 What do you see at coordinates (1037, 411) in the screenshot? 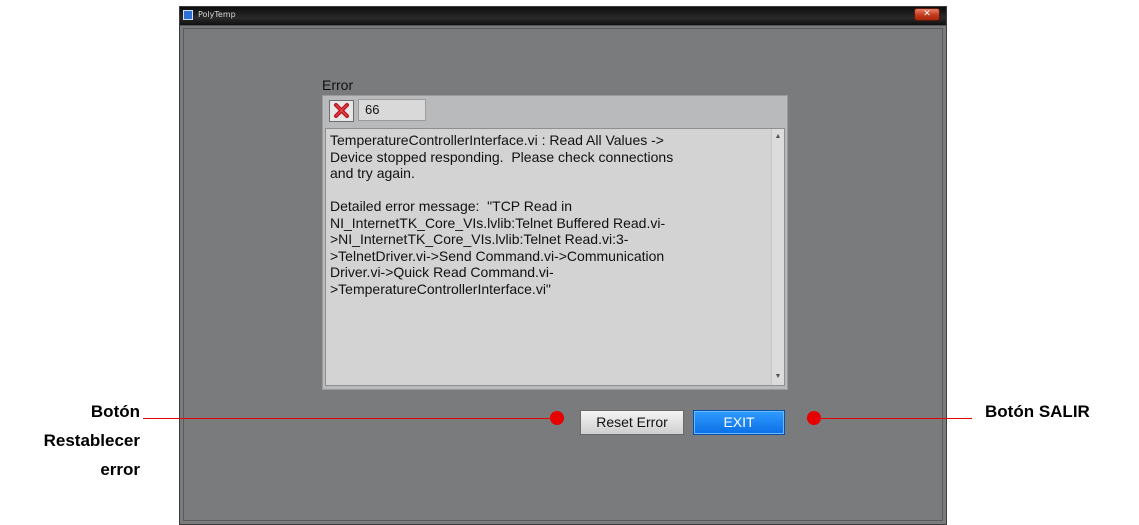
I see `callout-exit-label: Botón SALIR` at bounding box center [1037, 411].